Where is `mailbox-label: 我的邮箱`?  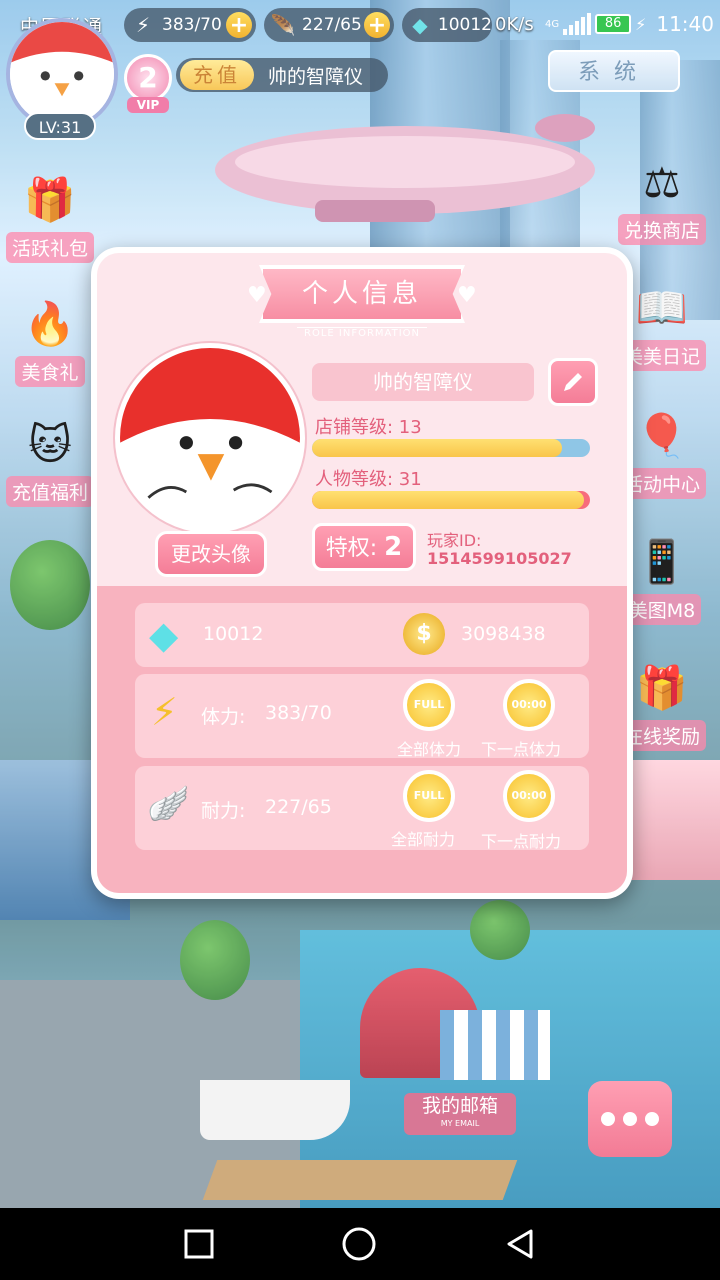 mailbox-label: 我的邮箱 is located at coordinates (459, 1106).